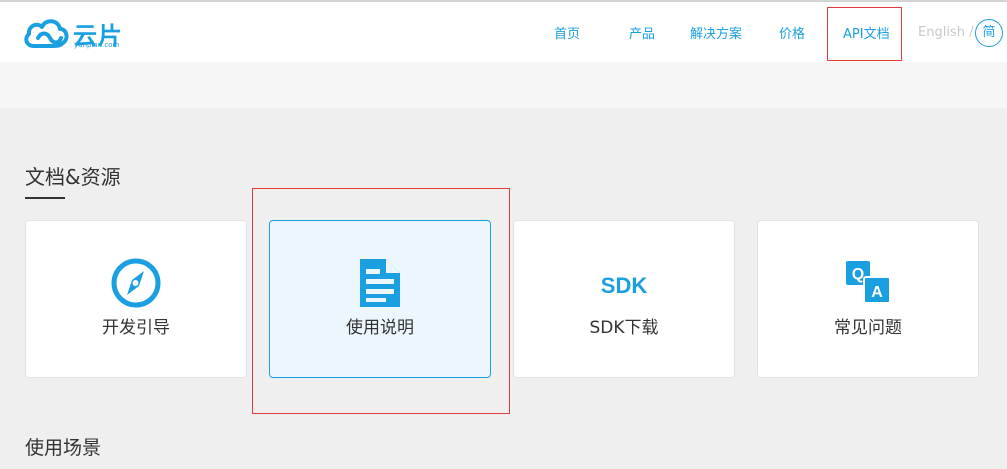  I want to click on card-sdk-download: SDK SDK下载, so click(624, 299).